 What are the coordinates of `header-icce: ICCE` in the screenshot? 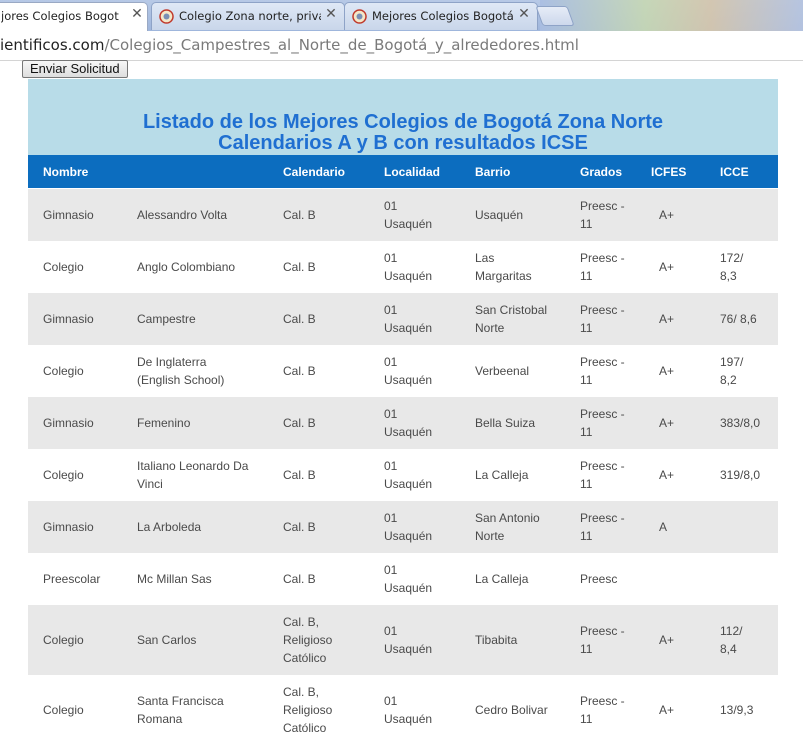 It's located at (734, 172).